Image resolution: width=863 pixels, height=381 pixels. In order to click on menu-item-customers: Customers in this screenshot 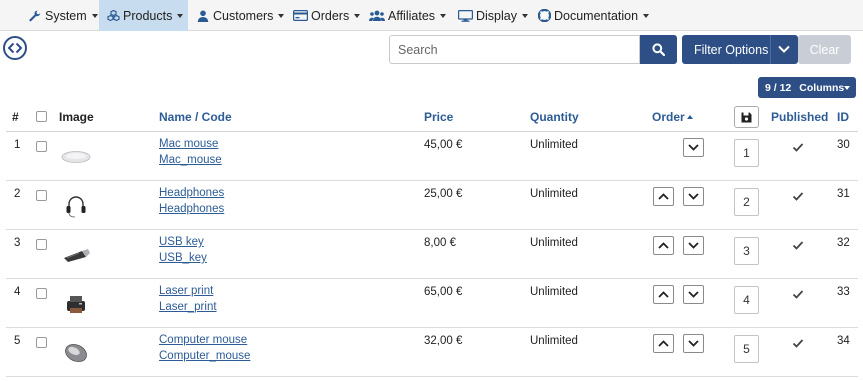, I will do `click(240, 15)`.